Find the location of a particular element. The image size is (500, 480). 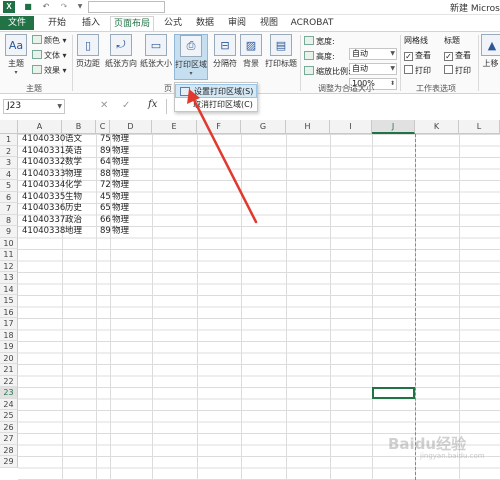

row-header: 22 is located at coordinates (9, 381).